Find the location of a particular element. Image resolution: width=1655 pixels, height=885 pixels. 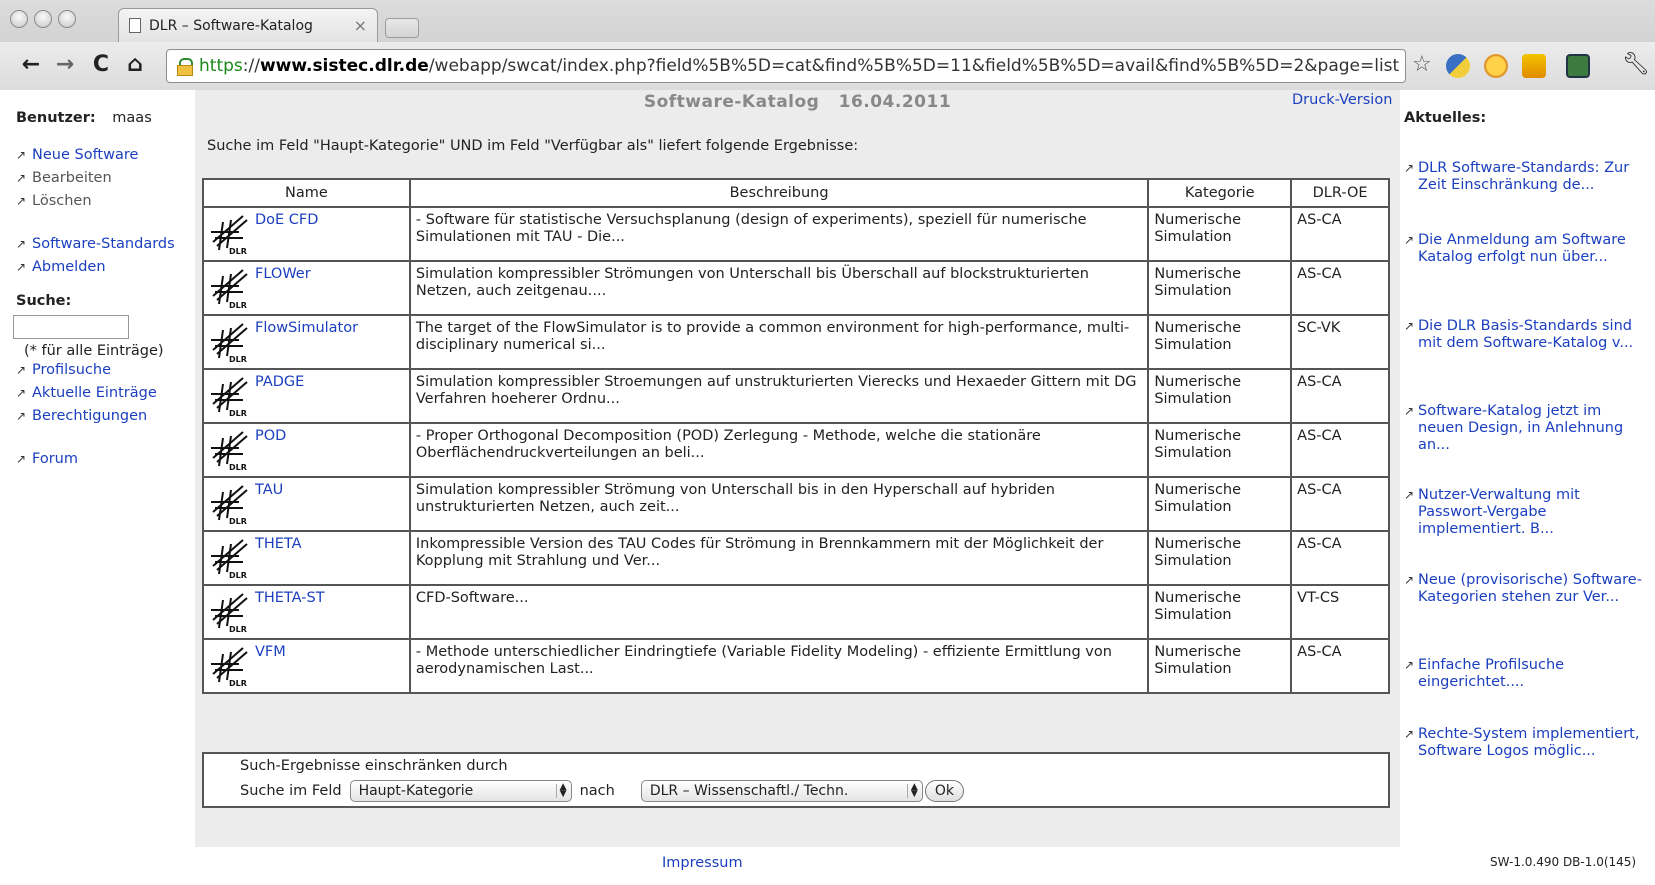

software-link: POD is located at coordinates (270, 436).